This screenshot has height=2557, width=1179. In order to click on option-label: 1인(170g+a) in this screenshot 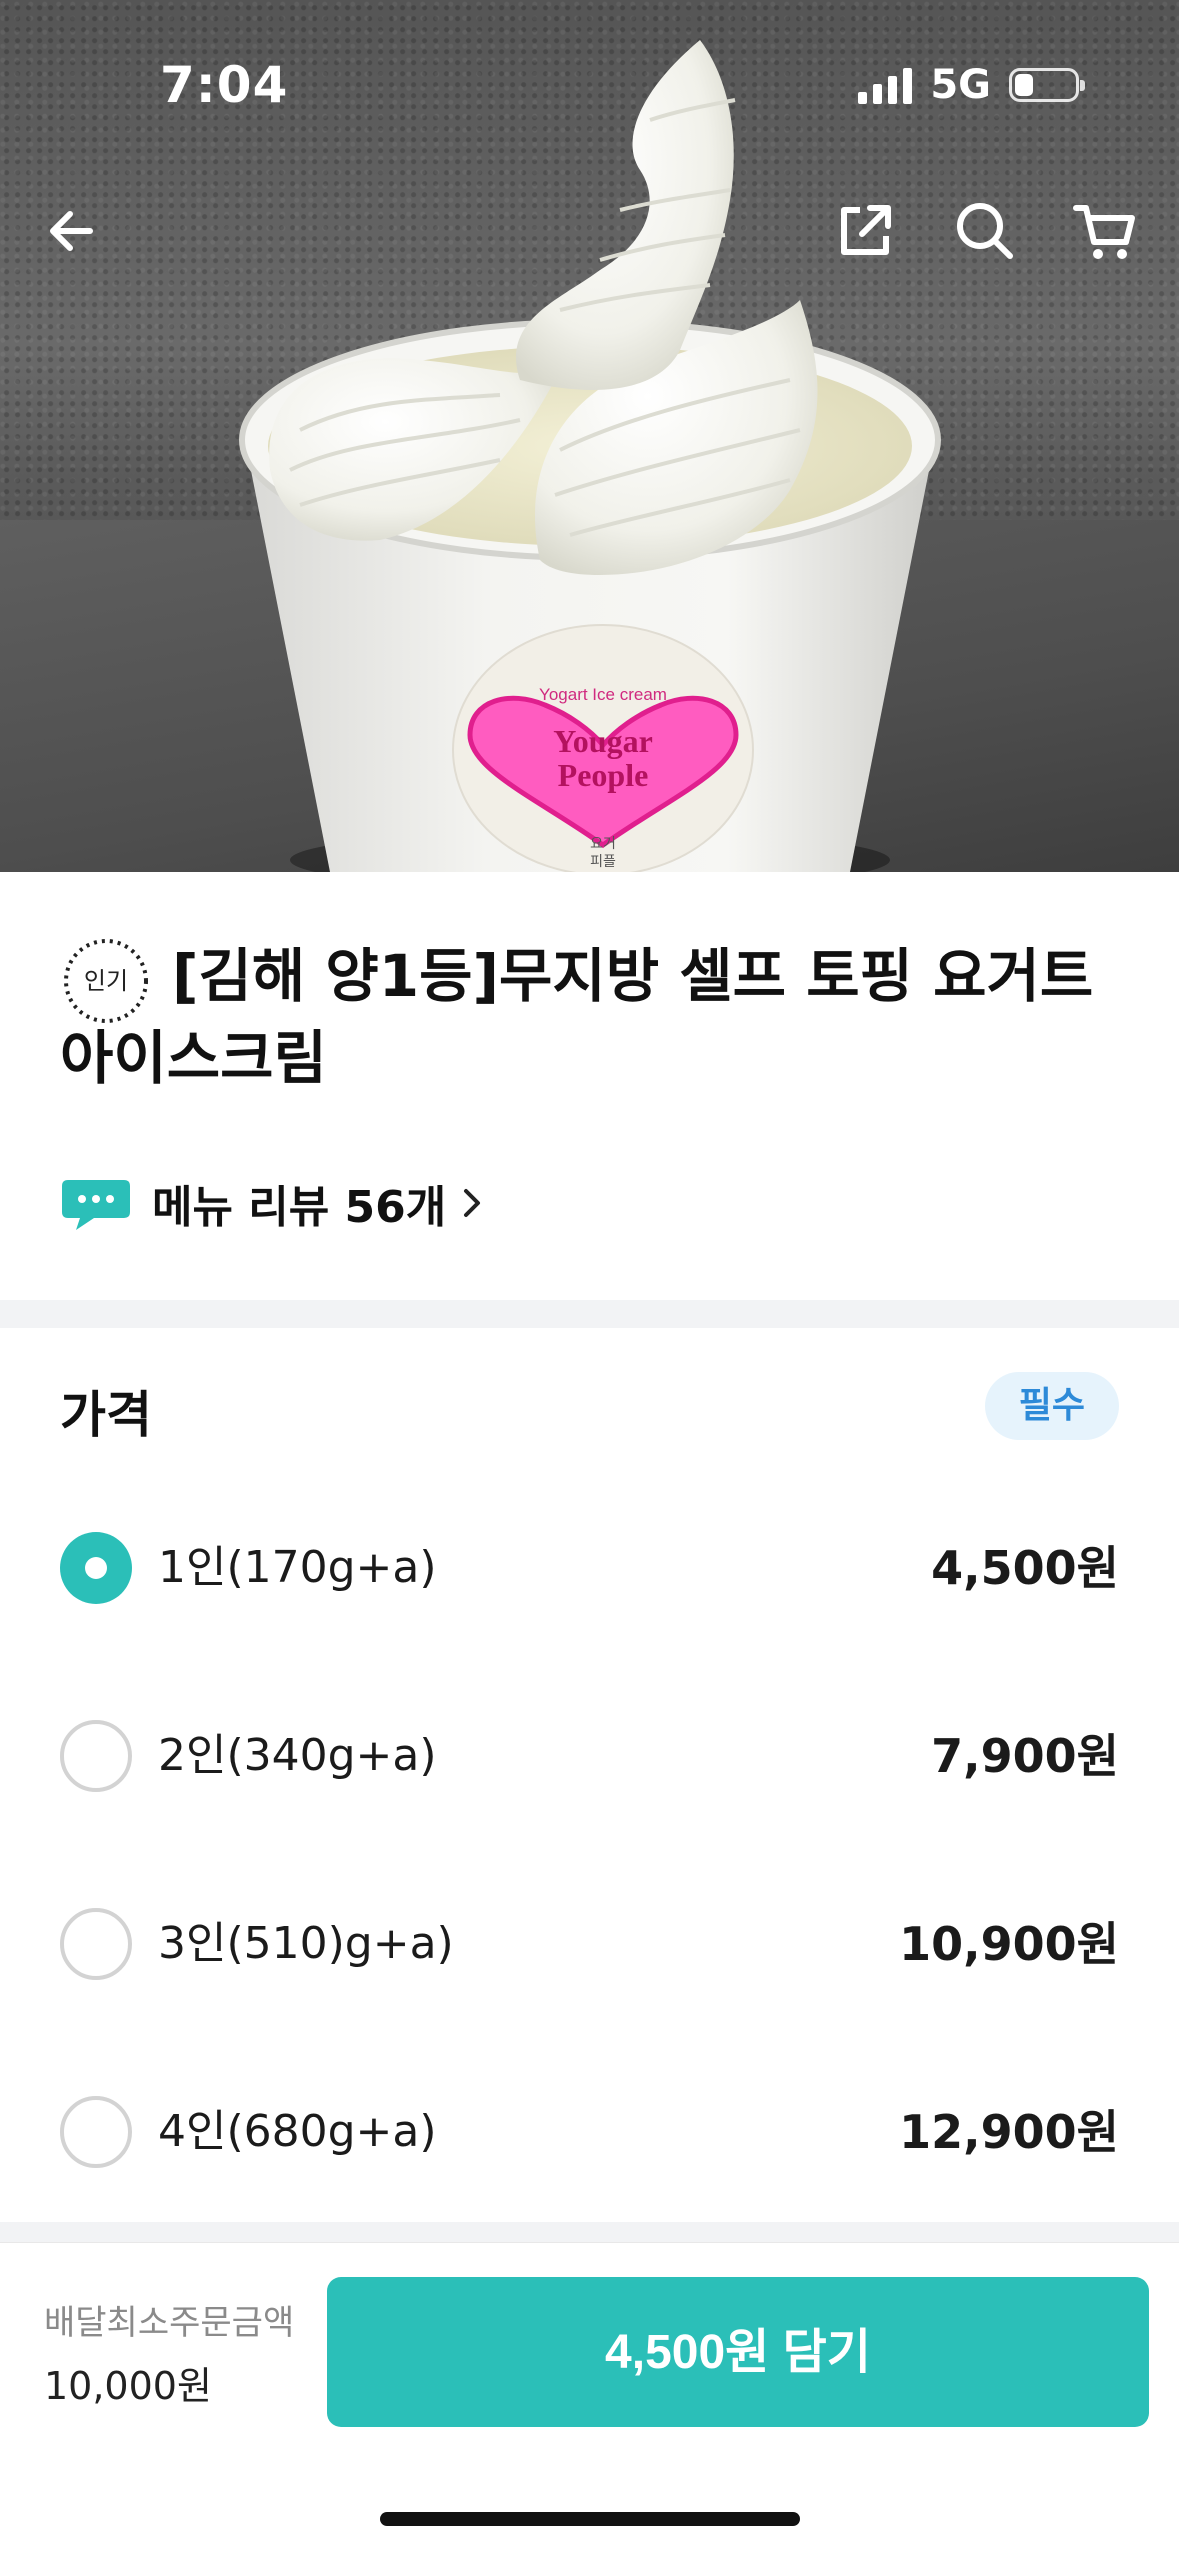, I will do `click(297, 1567)`.